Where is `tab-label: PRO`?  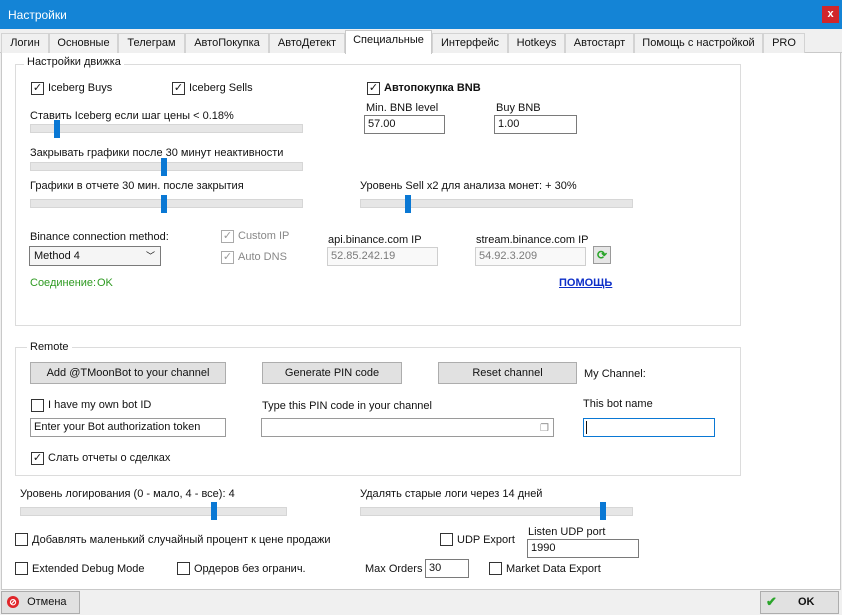
tab-label: PRO is located at coordinates (784, 43).